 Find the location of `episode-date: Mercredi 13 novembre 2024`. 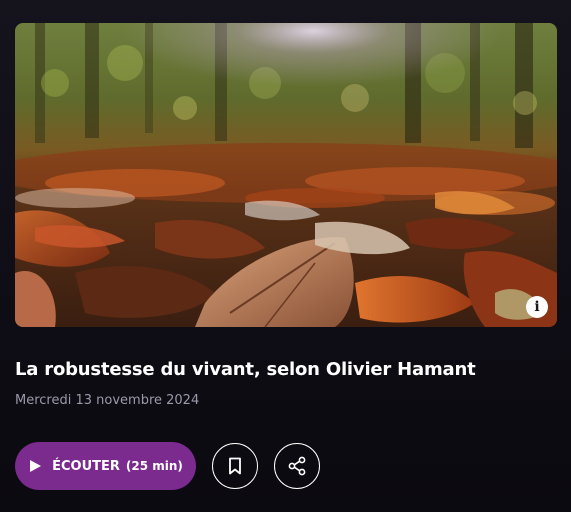

episode-date: Mercredi 13 novembre 2024 is located at coordinates (107, 400).